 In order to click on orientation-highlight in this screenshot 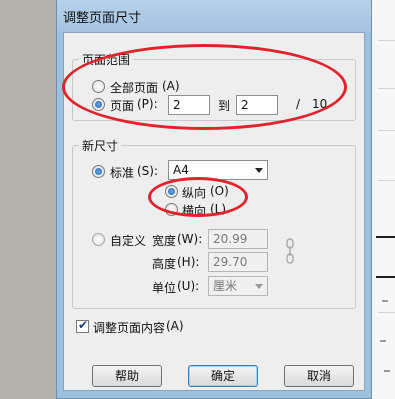, I will do `click(198, 197)`.